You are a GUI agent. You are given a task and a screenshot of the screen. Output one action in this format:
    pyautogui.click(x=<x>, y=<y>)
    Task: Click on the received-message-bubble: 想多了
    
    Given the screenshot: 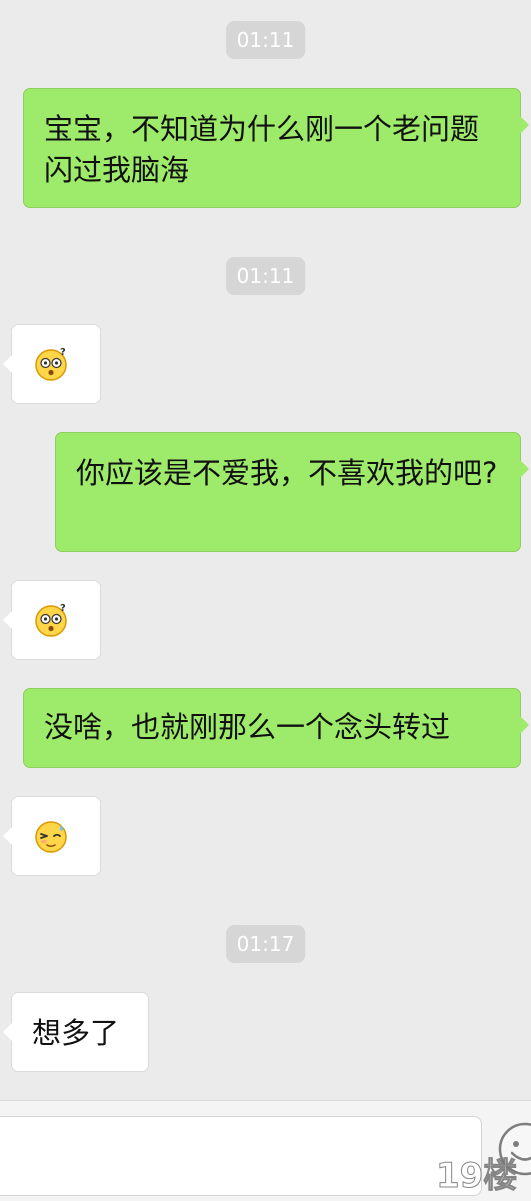 What is the action you would take?
    pyautogui.click(x=76, y=1032)
    